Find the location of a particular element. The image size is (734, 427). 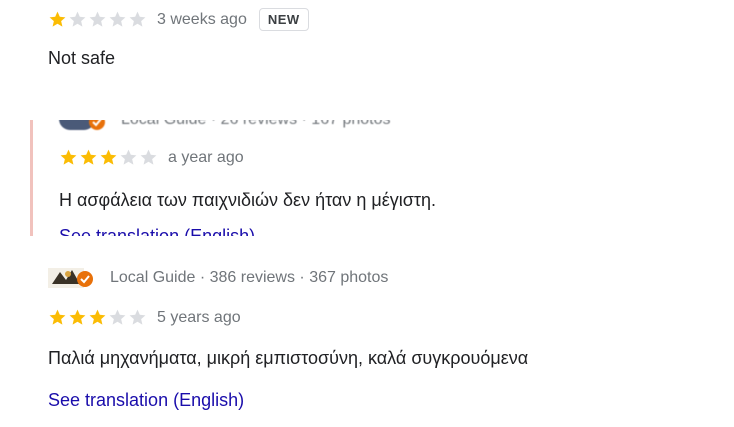

review-date: 5 years ago is located at coordinates (199, 317).